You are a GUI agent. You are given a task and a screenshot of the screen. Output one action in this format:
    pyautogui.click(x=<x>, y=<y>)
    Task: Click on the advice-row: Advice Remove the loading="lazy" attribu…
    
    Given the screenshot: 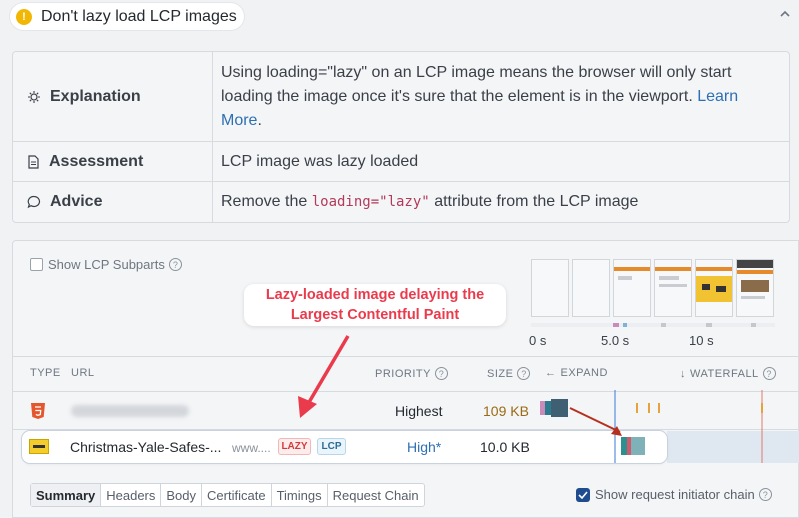 What is the action you would take?
    pyautogui.click(x=401, y=202)
    